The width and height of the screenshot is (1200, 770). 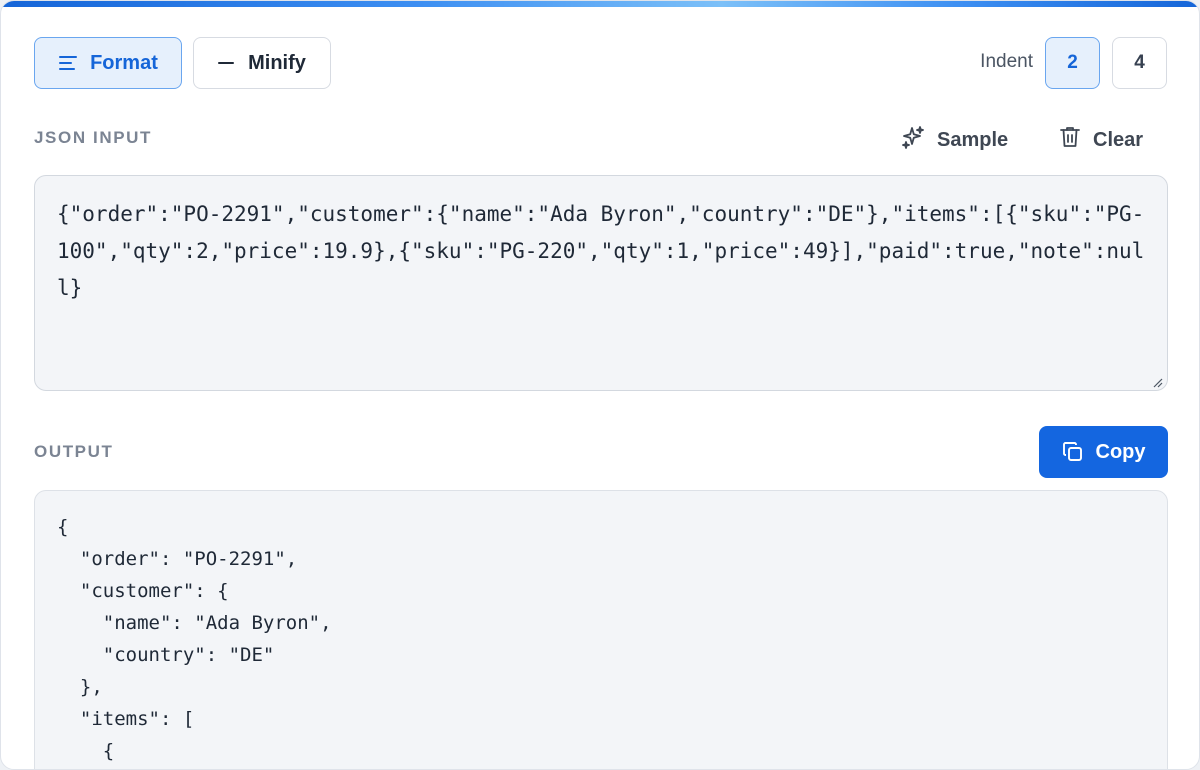 What do you see at coordinates (1120, 451) in the screenshot?
I see `copy-button-label: Copy` at bounding box center [1120, 451].